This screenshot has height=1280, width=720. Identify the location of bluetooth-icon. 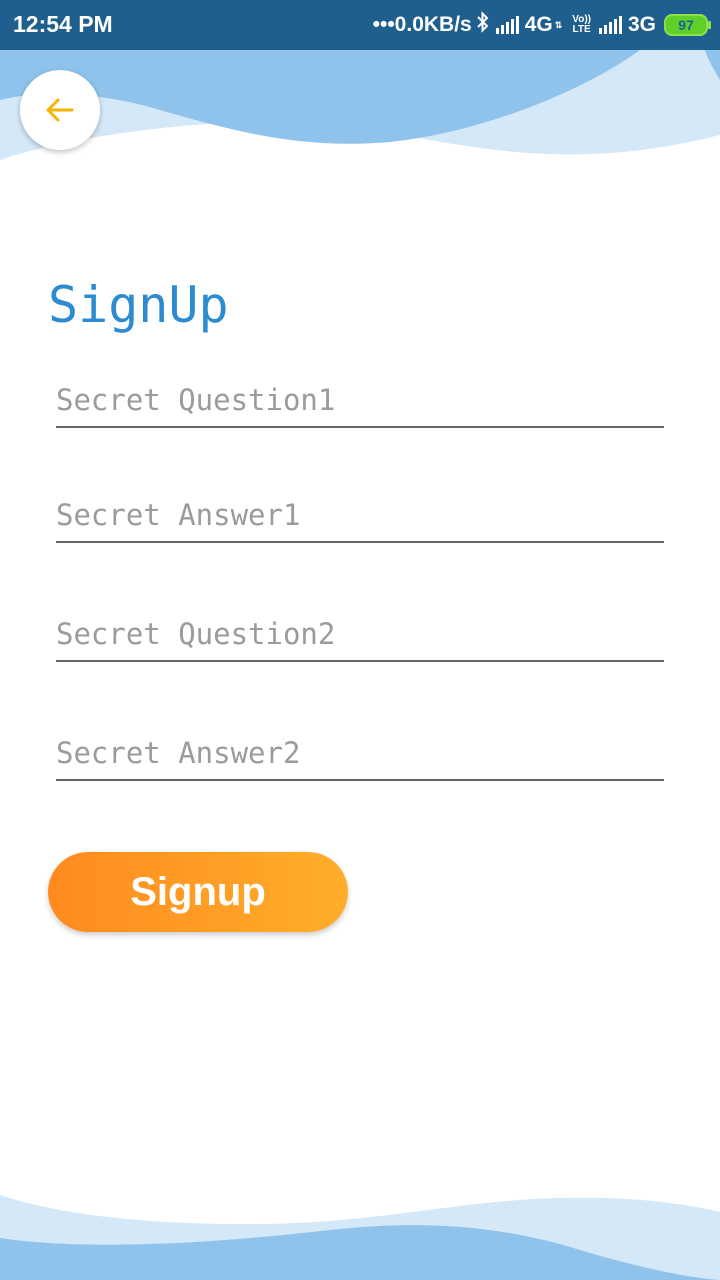
(483, 25).